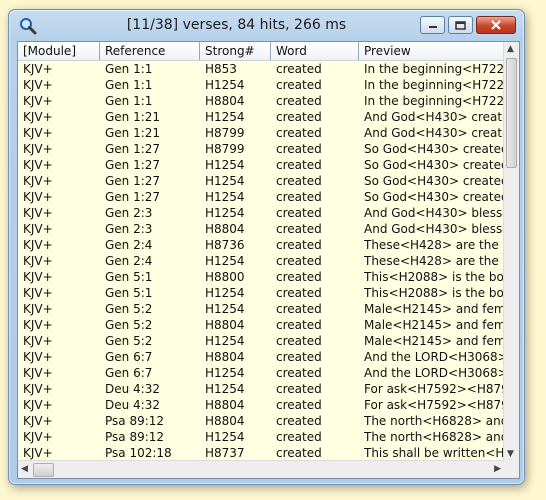 The height and width of the screenshot is (500, 546). Describe the element at coordinates (133, 117) in the screenshot. I see `cell-reference: Gen 1:21` at that location.